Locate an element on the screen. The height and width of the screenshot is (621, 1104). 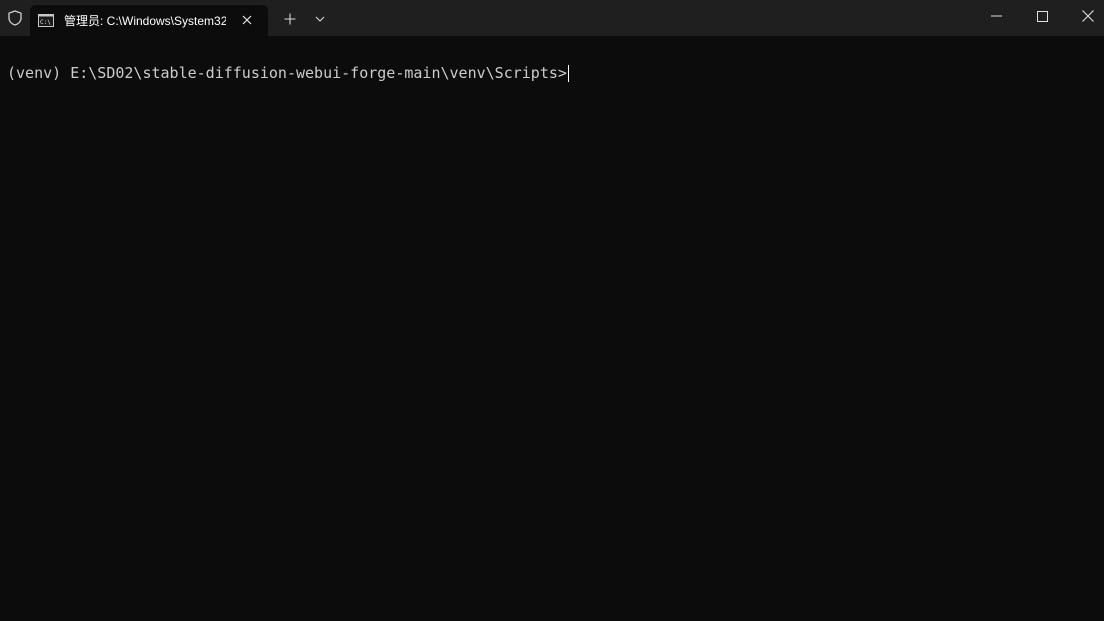
maximize-button is located at coordinates (1042, 16).